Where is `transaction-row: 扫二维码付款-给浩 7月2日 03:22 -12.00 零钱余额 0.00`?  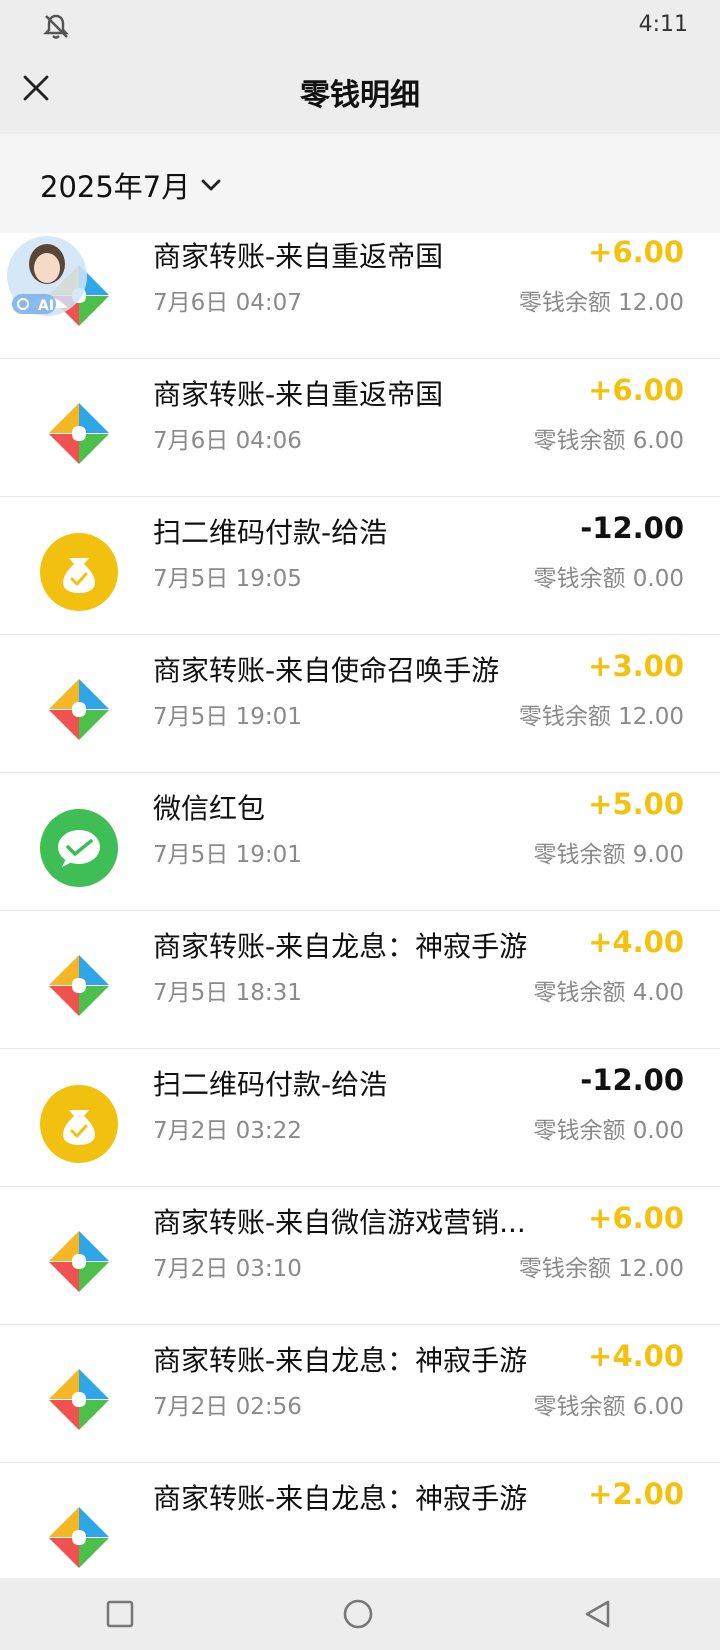 transaction-row: 扫二维码付款-给浩 7月2日 03:22 -12.00 零钱余额 0.00 is located at coordinates (360, 1118).